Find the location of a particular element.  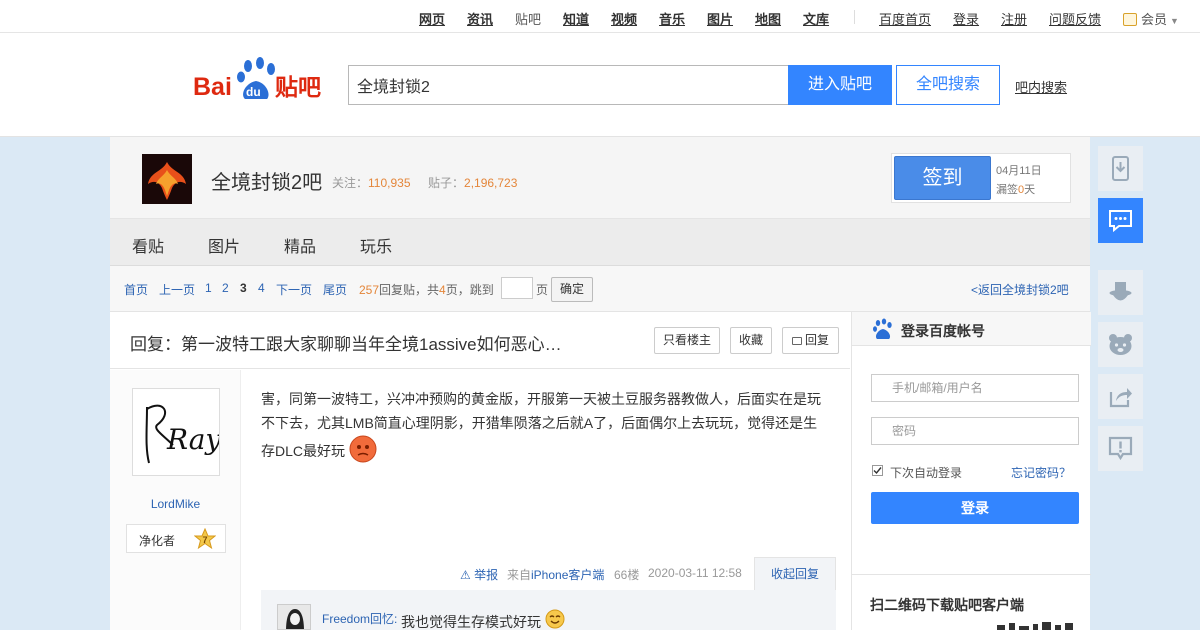

smile-face-emoji is located at coordinates (555, 619).